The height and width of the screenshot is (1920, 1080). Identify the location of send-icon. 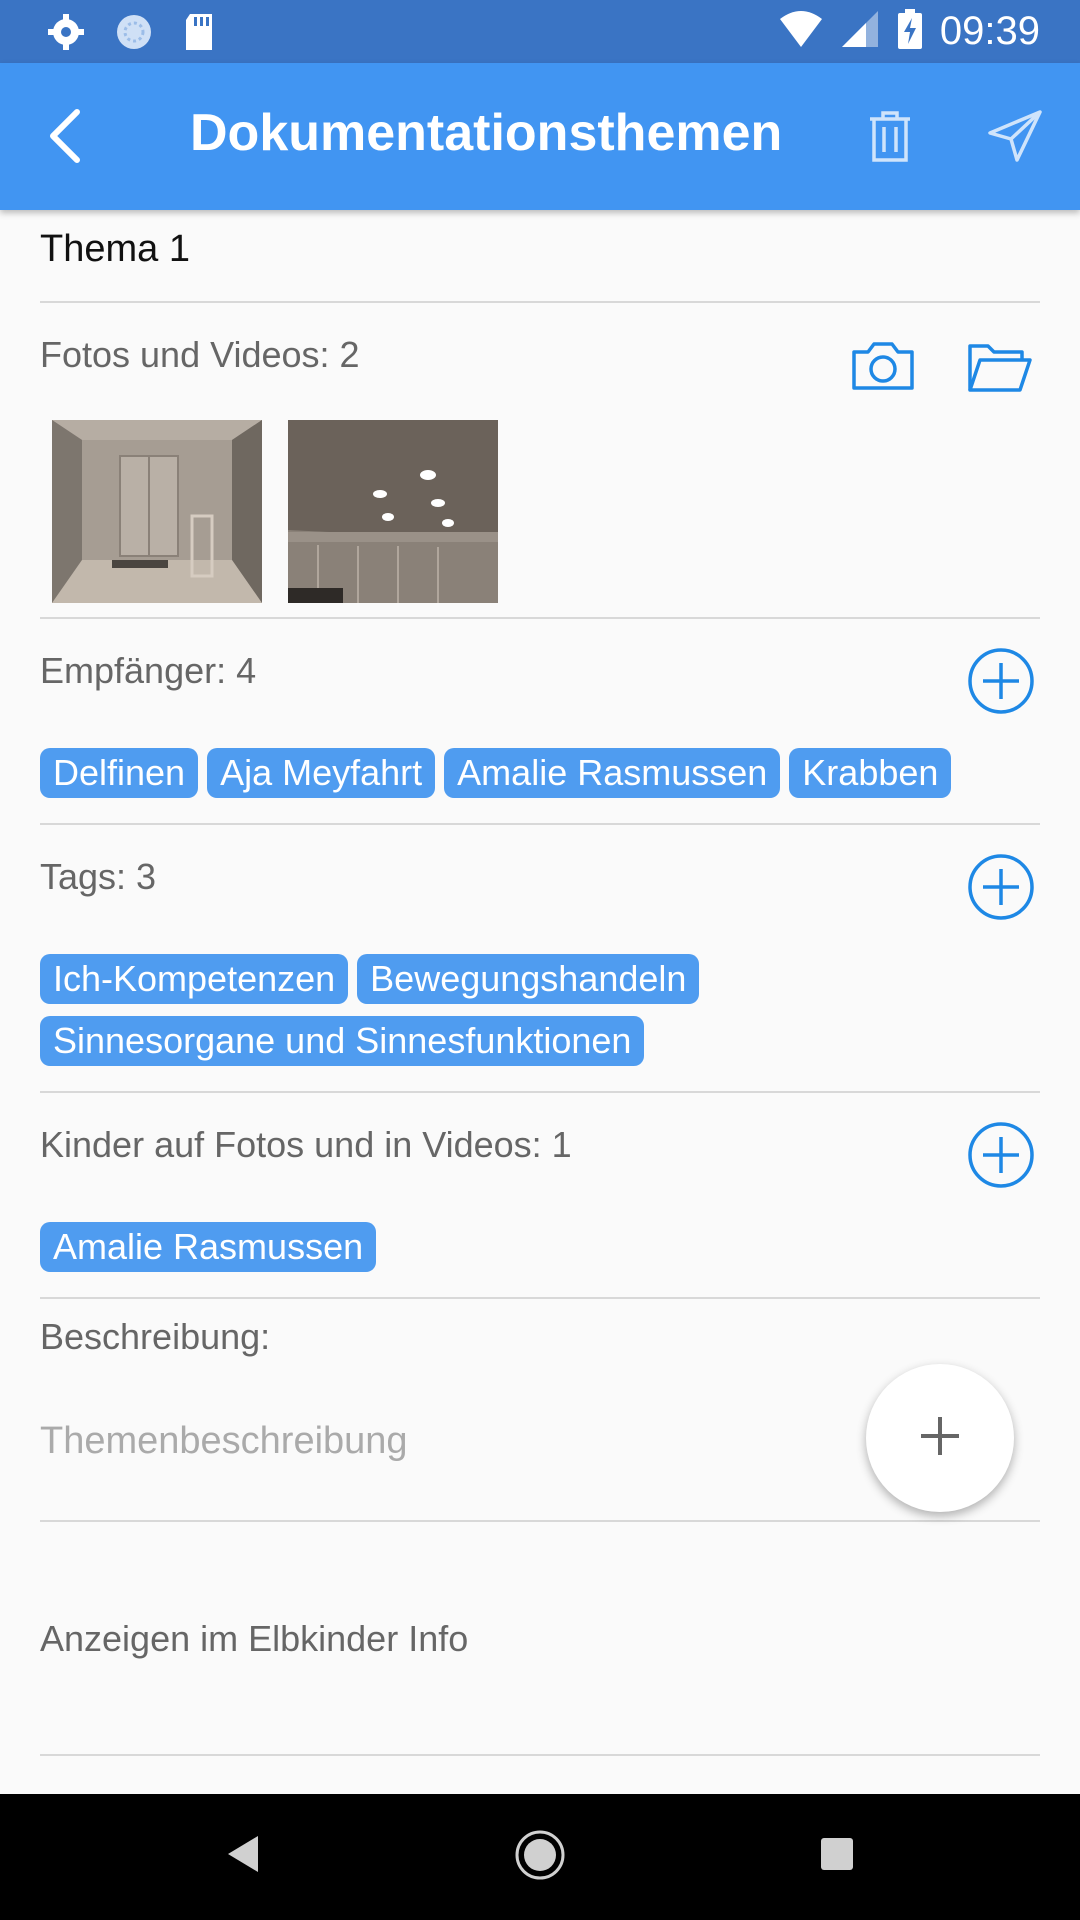
(1015, 138).